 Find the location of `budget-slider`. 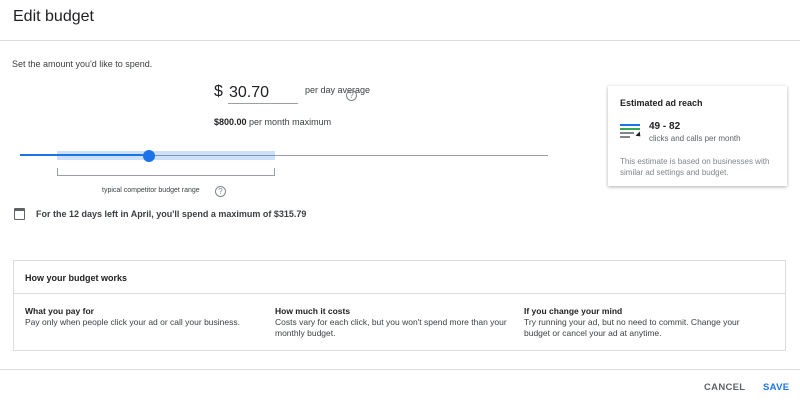

budget-slider is located at coordinates (284, 156).